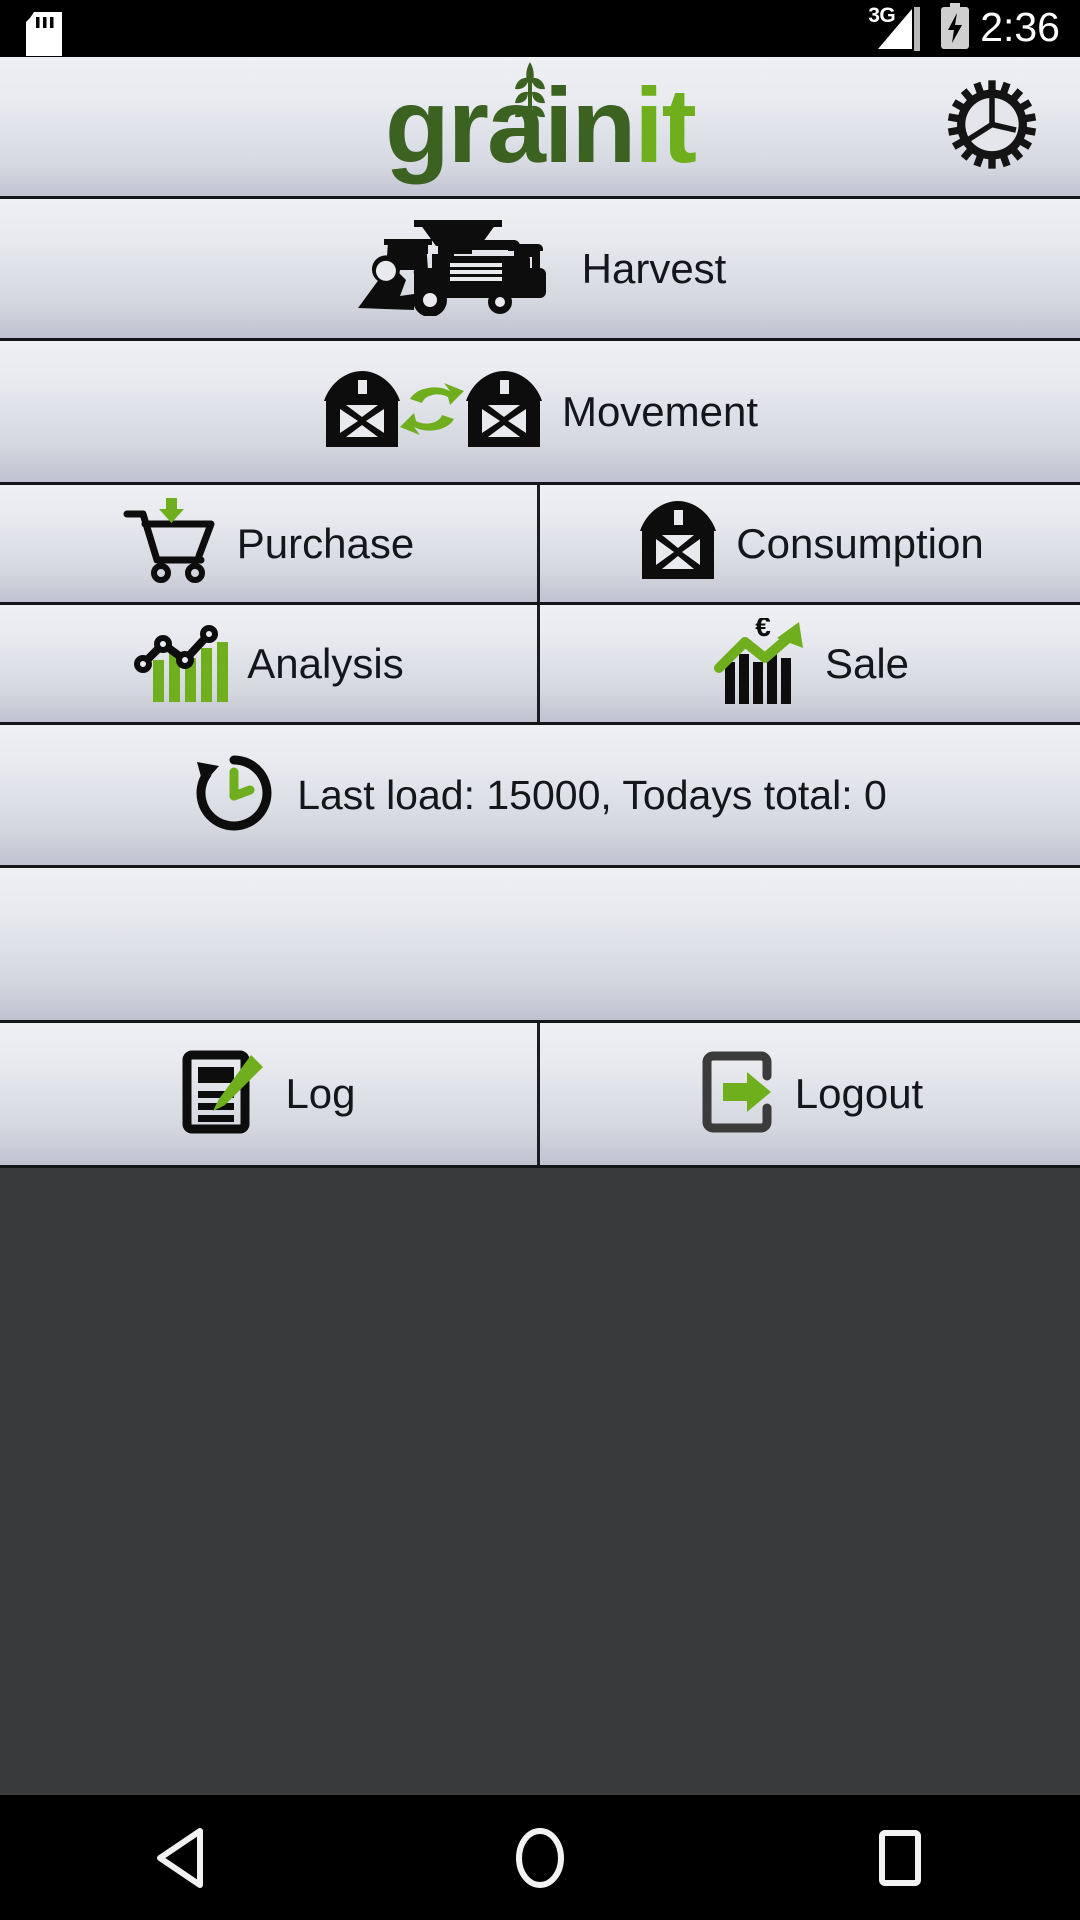 The width and height of the screenshot is (1080, 1920). Describe the element at coordinates (171, 543) in the screenshot. I see `shopping-cart-down-arrow-icon` at that location.